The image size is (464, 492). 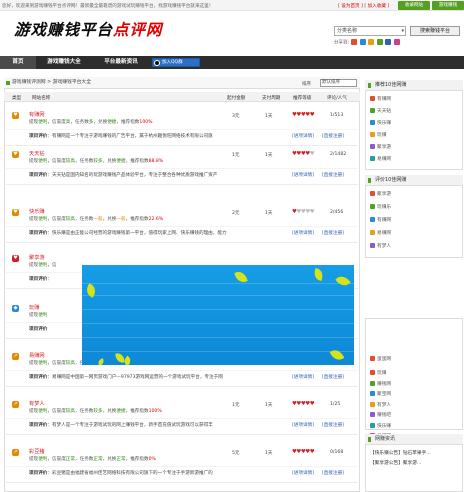 I want to click on share-weibo-icon, so click(x=354, y=42).